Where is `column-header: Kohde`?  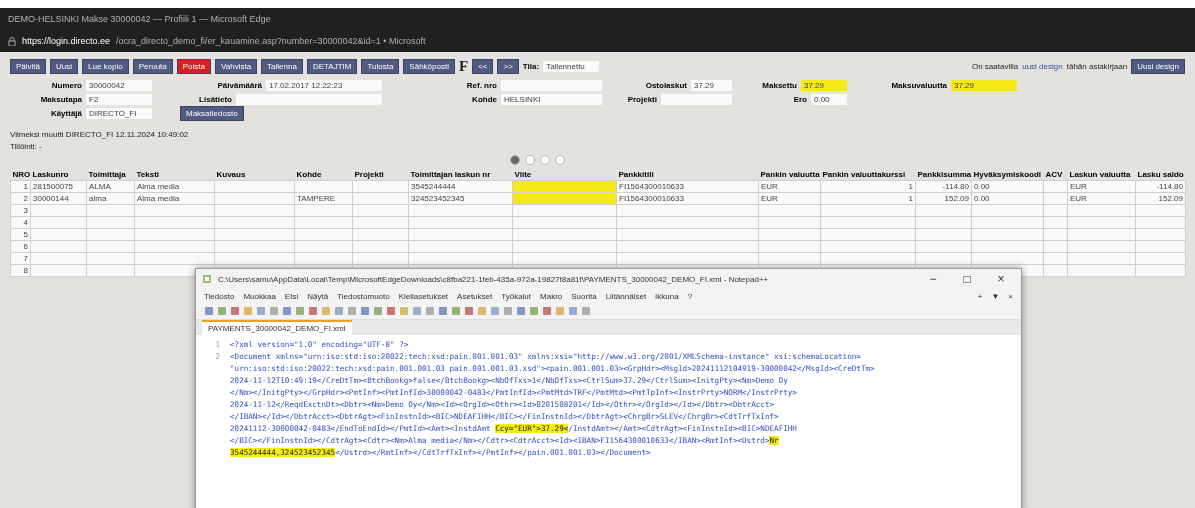
column-header: Kohde is located at coordinates (323, 175).